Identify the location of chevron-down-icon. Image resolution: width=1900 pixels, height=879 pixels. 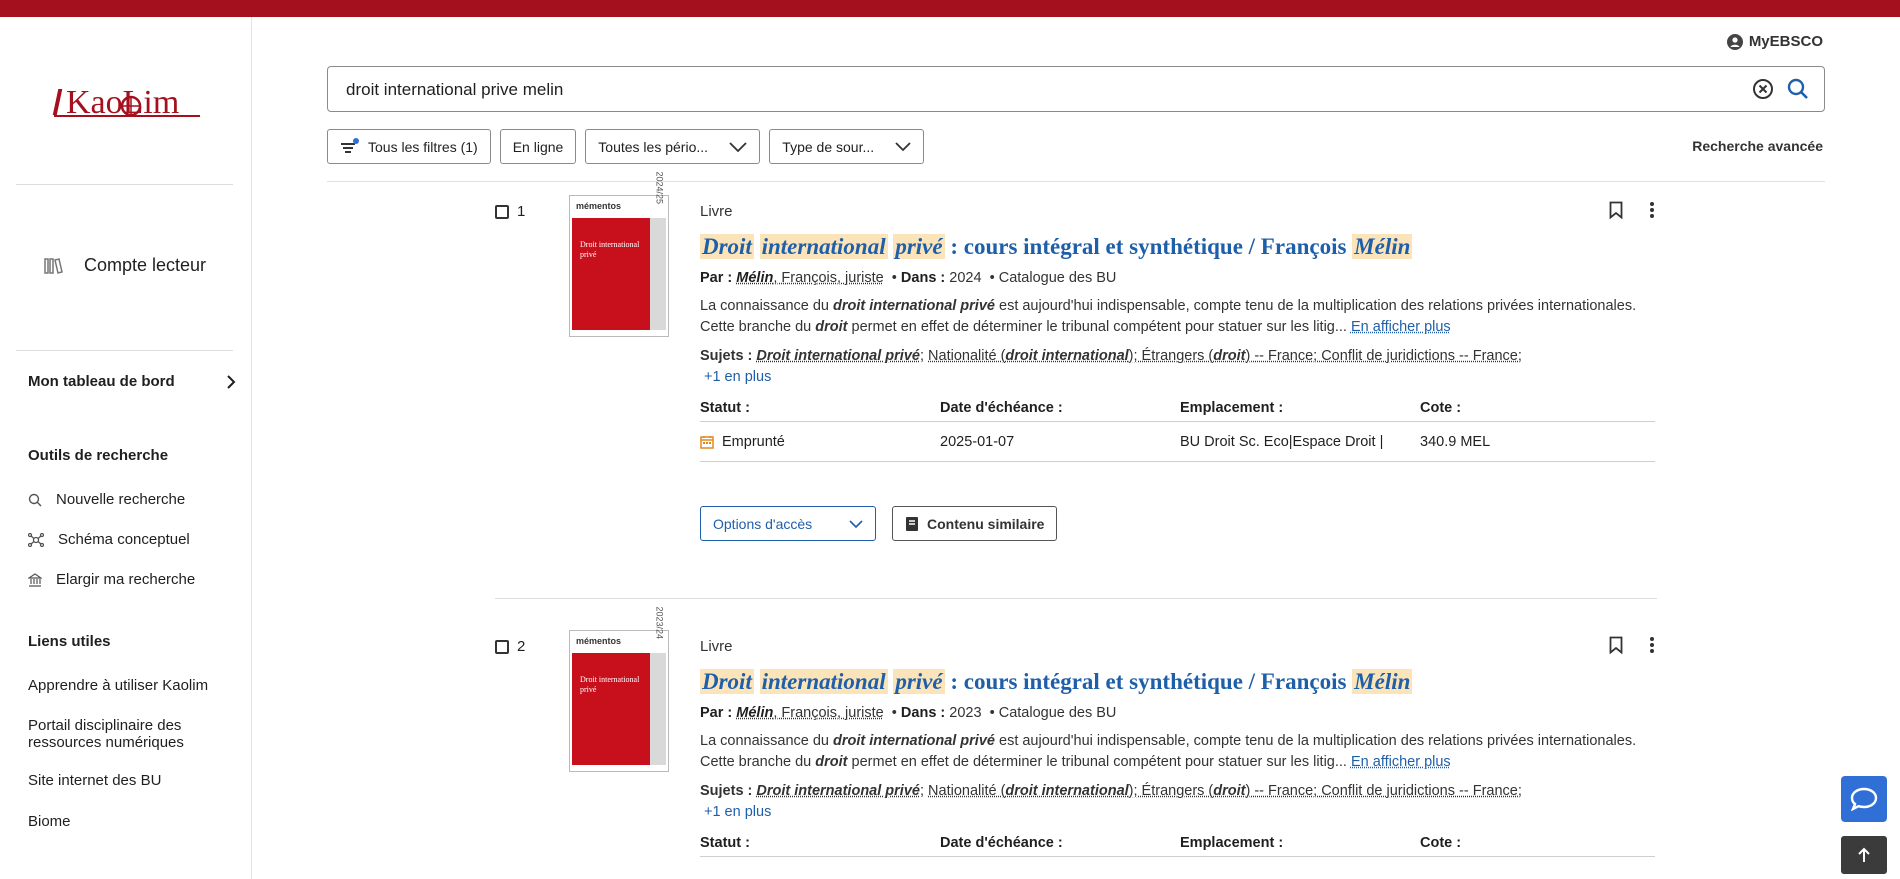
(738, 146).